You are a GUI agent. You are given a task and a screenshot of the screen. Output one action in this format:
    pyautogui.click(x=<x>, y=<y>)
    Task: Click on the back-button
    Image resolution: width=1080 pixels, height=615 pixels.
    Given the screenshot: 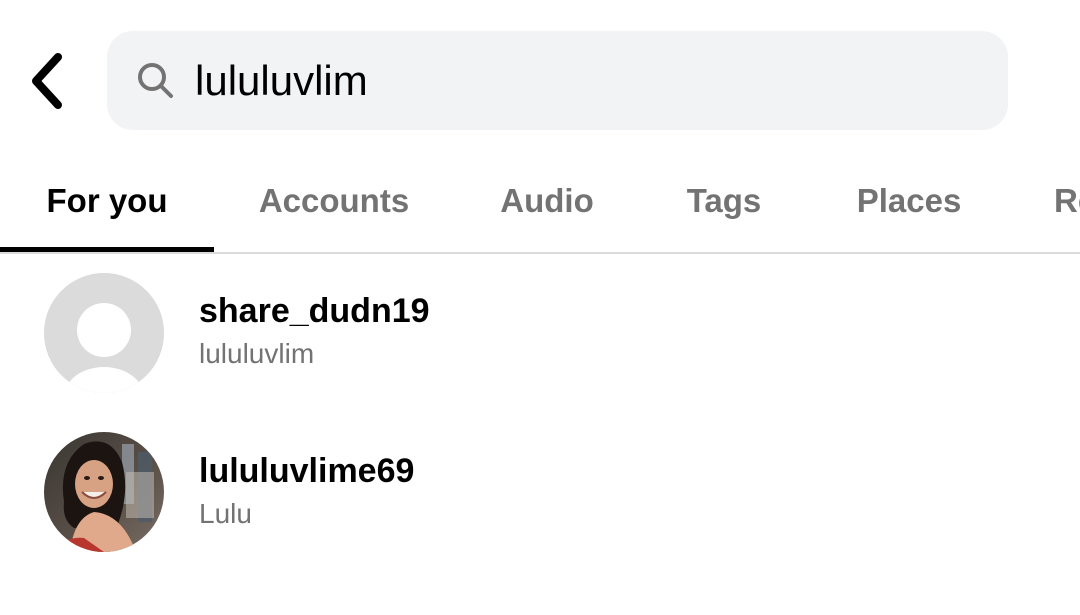 What is the action you would take?
    pyautogui.click(x=48, y=81)
    